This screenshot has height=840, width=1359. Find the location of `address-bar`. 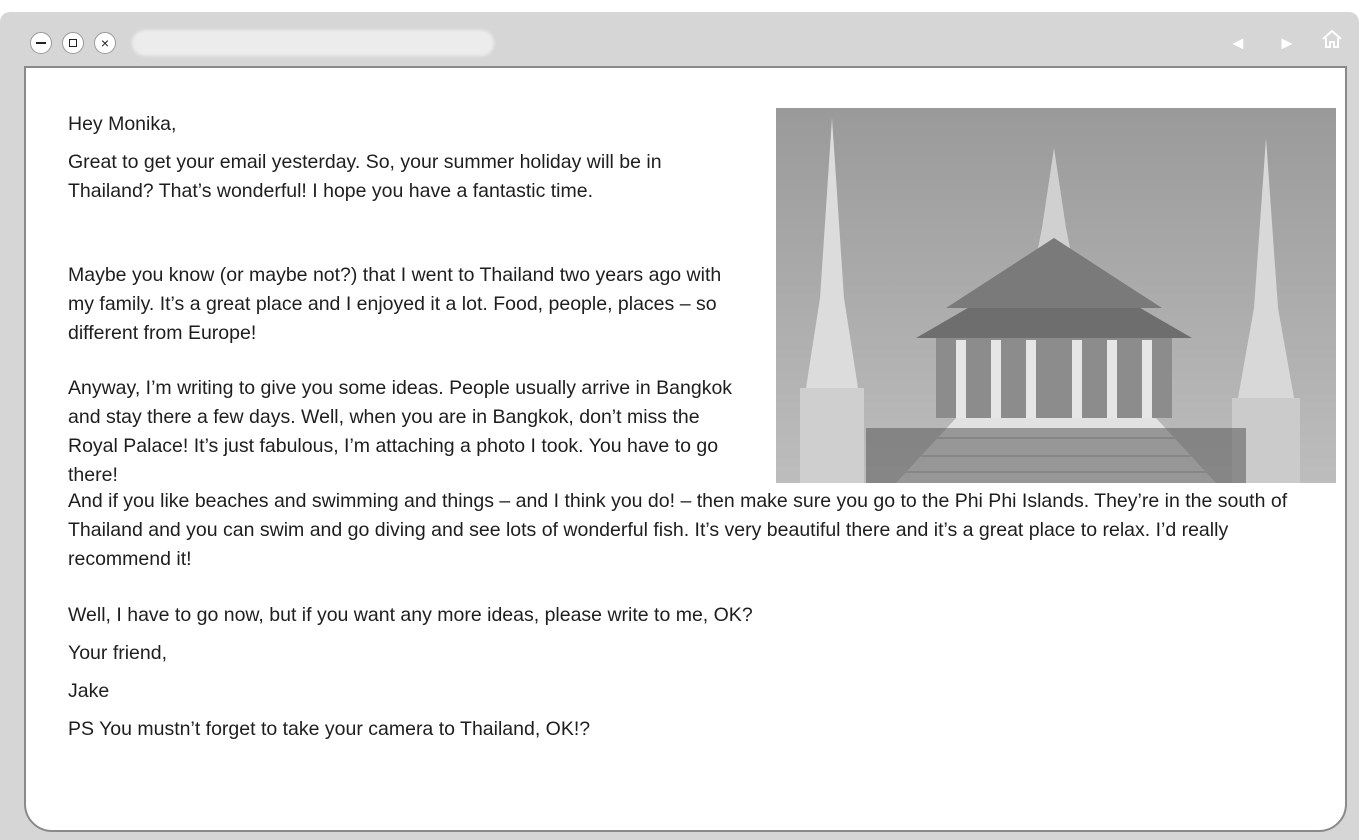

address-bar is located at coordinates (313, 43).